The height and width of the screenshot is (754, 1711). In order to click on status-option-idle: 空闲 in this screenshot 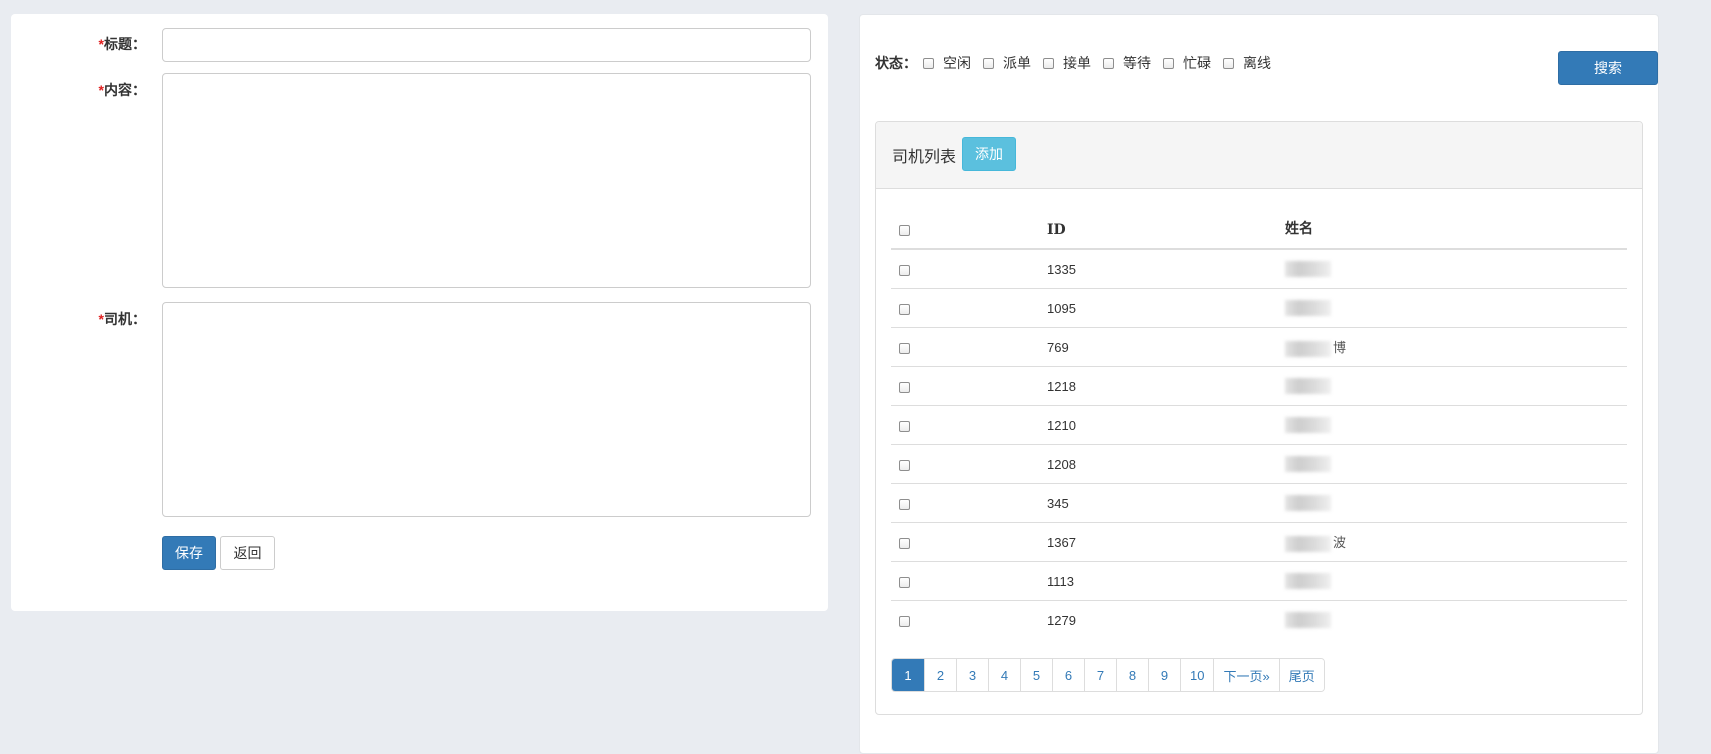, I will do `click(947, 63)`.